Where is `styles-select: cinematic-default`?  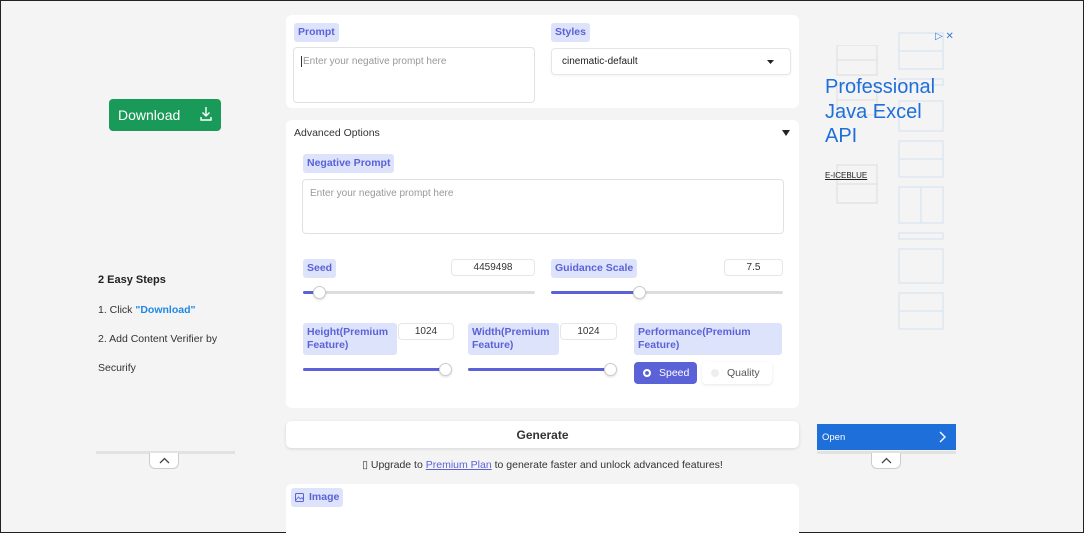 styles-select: cinematic-default is located at coordinates (671, 61).